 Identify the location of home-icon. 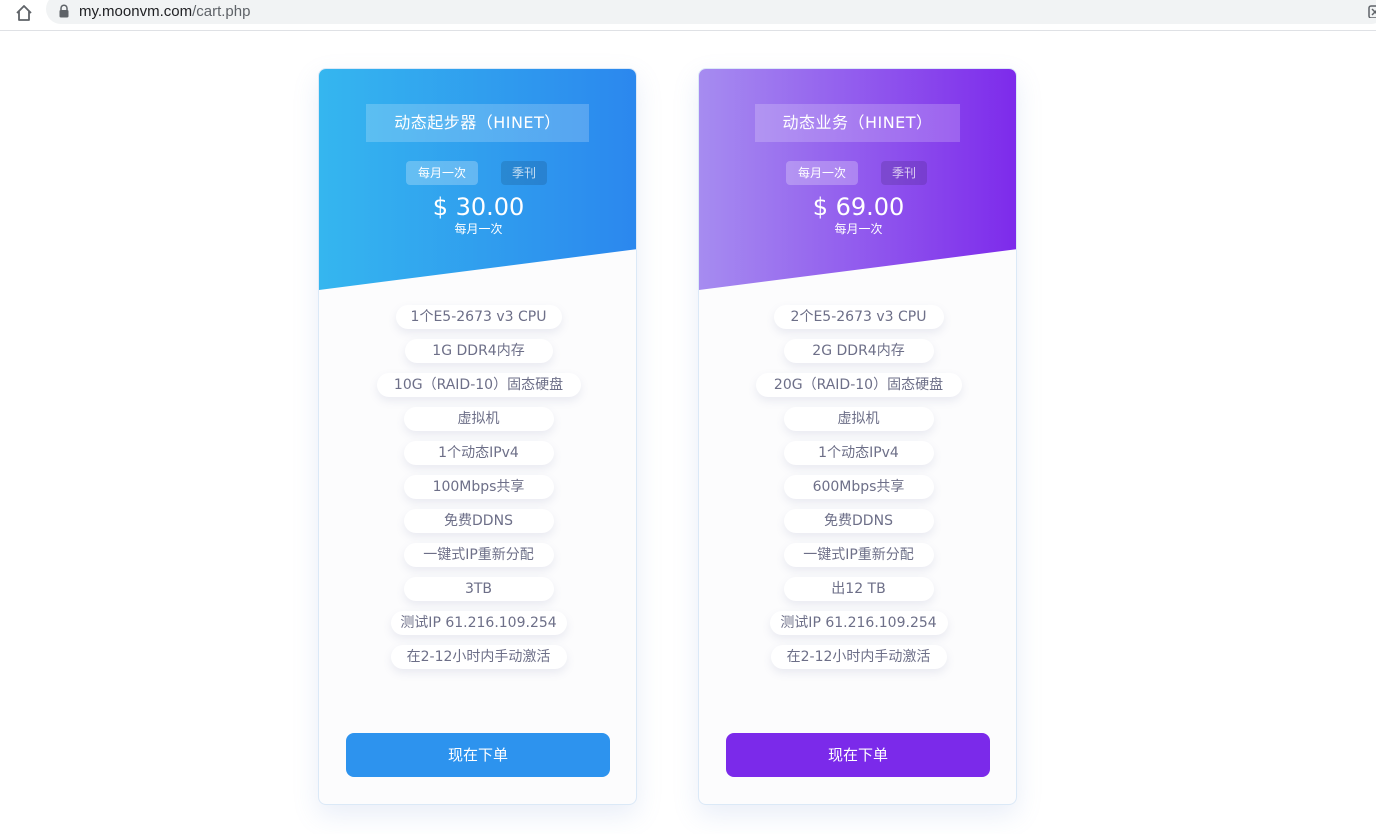
(24, 13).